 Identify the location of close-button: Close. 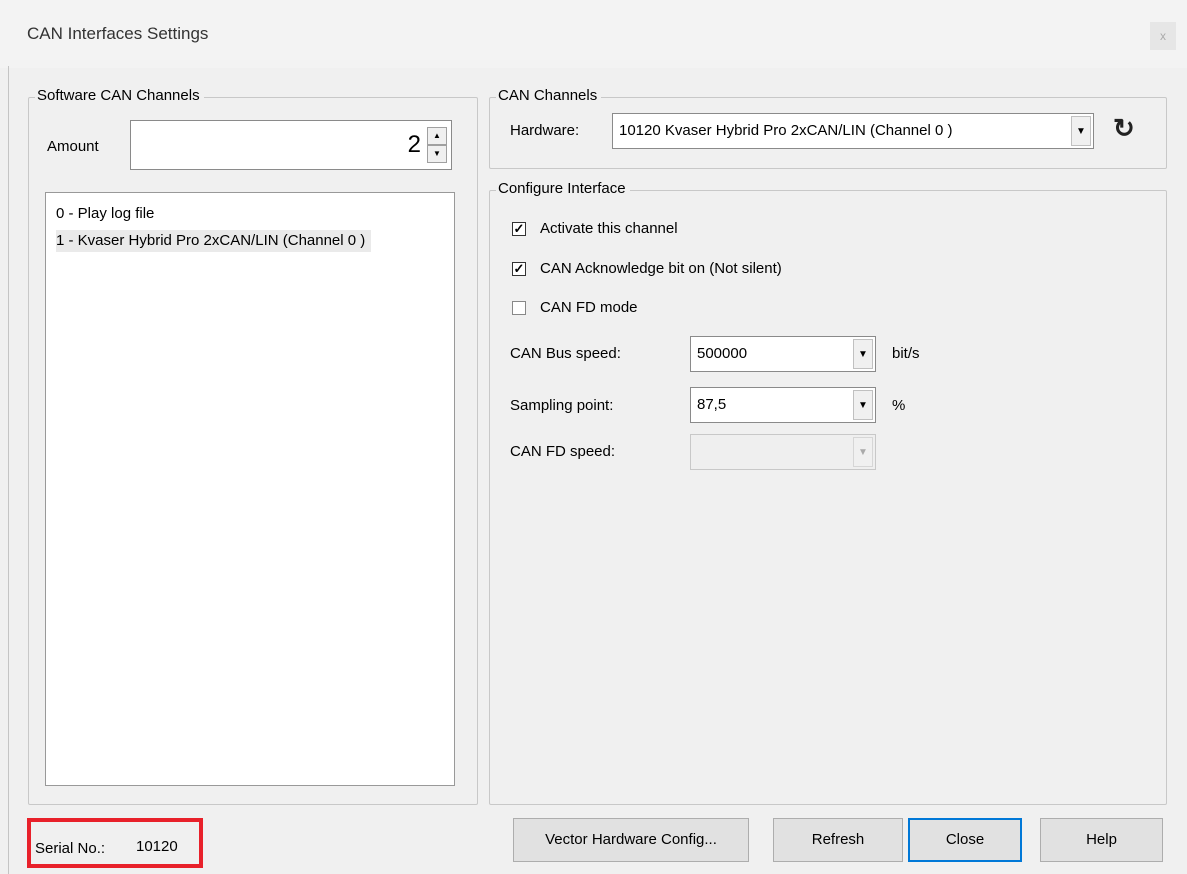
(965, 840).